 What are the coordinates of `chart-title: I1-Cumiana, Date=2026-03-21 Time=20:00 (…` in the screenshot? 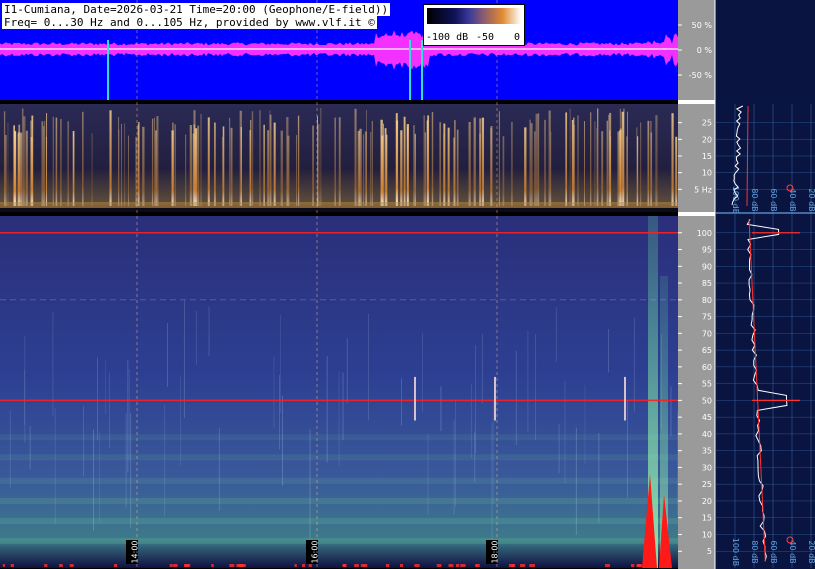 It's located at (196, 9).